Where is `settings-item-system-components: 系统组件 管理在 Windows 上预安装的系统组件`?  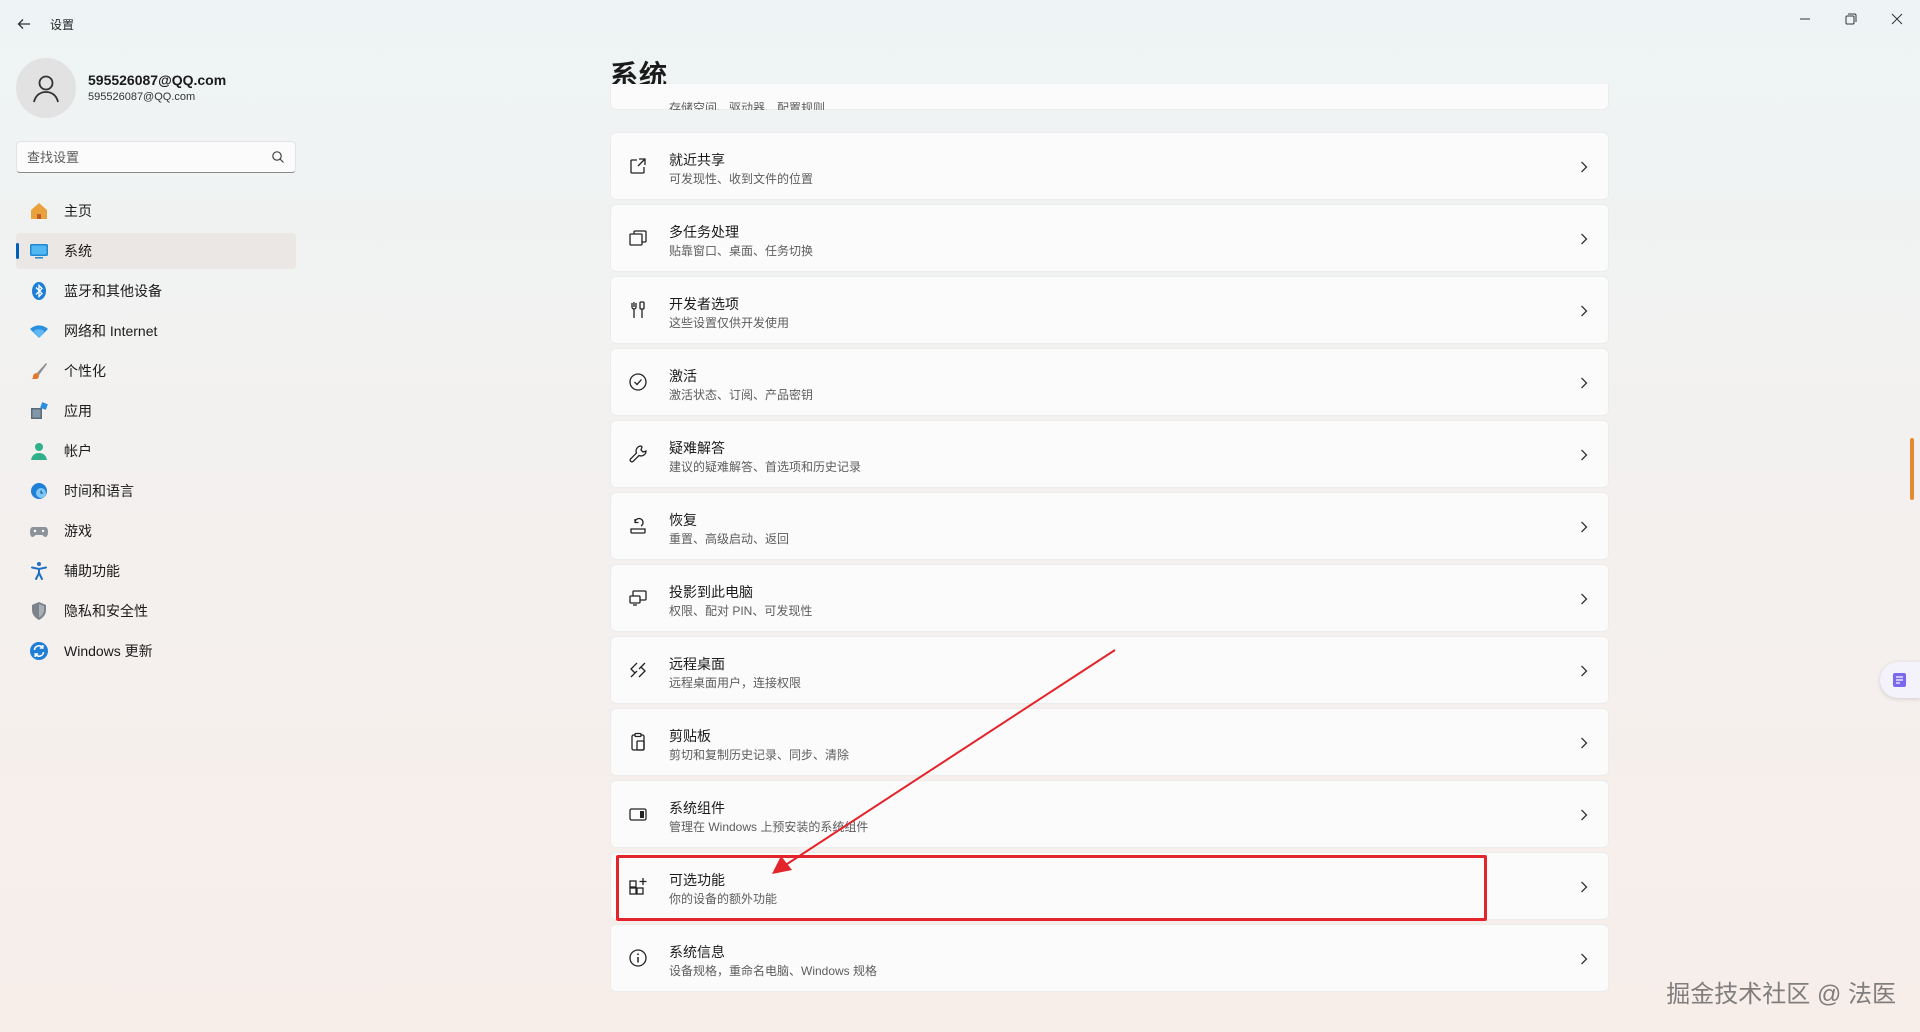
settings-item-system-components: 系统组件 管理在 Windows 上预安装的系统组件 is located at coordinates (1109, 814).